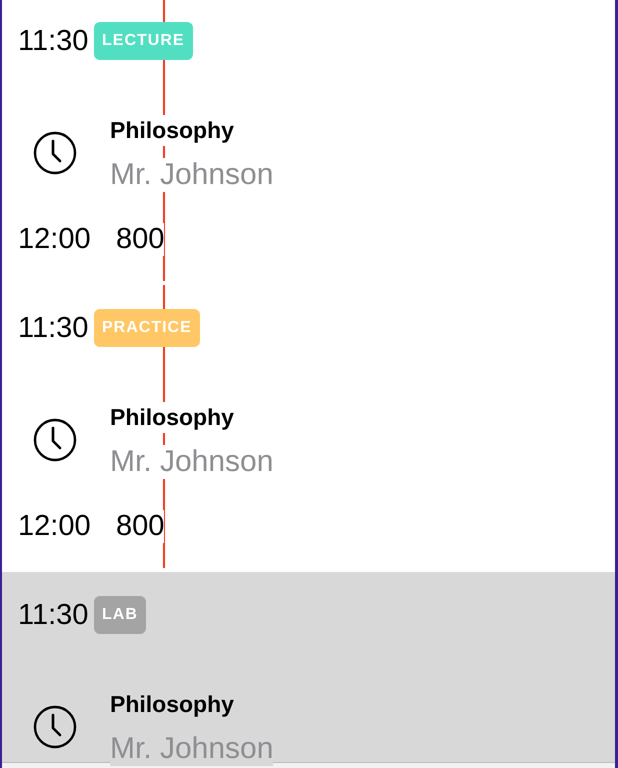 The image size is (618, 768). I want to click on type-tag: LAB, so click(120, 615).